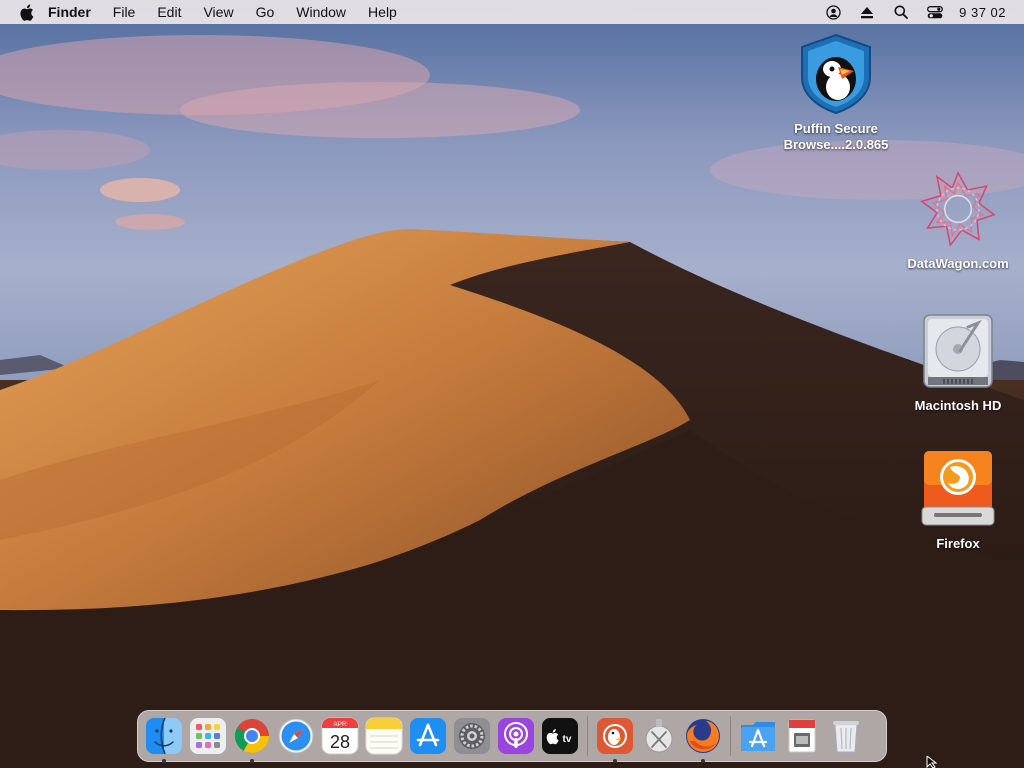 This screenshot has width=1024, height=768. Describe the element at coordinates (74, 12) in the screenshot. I see `menu-app-name: Finder` at that location.